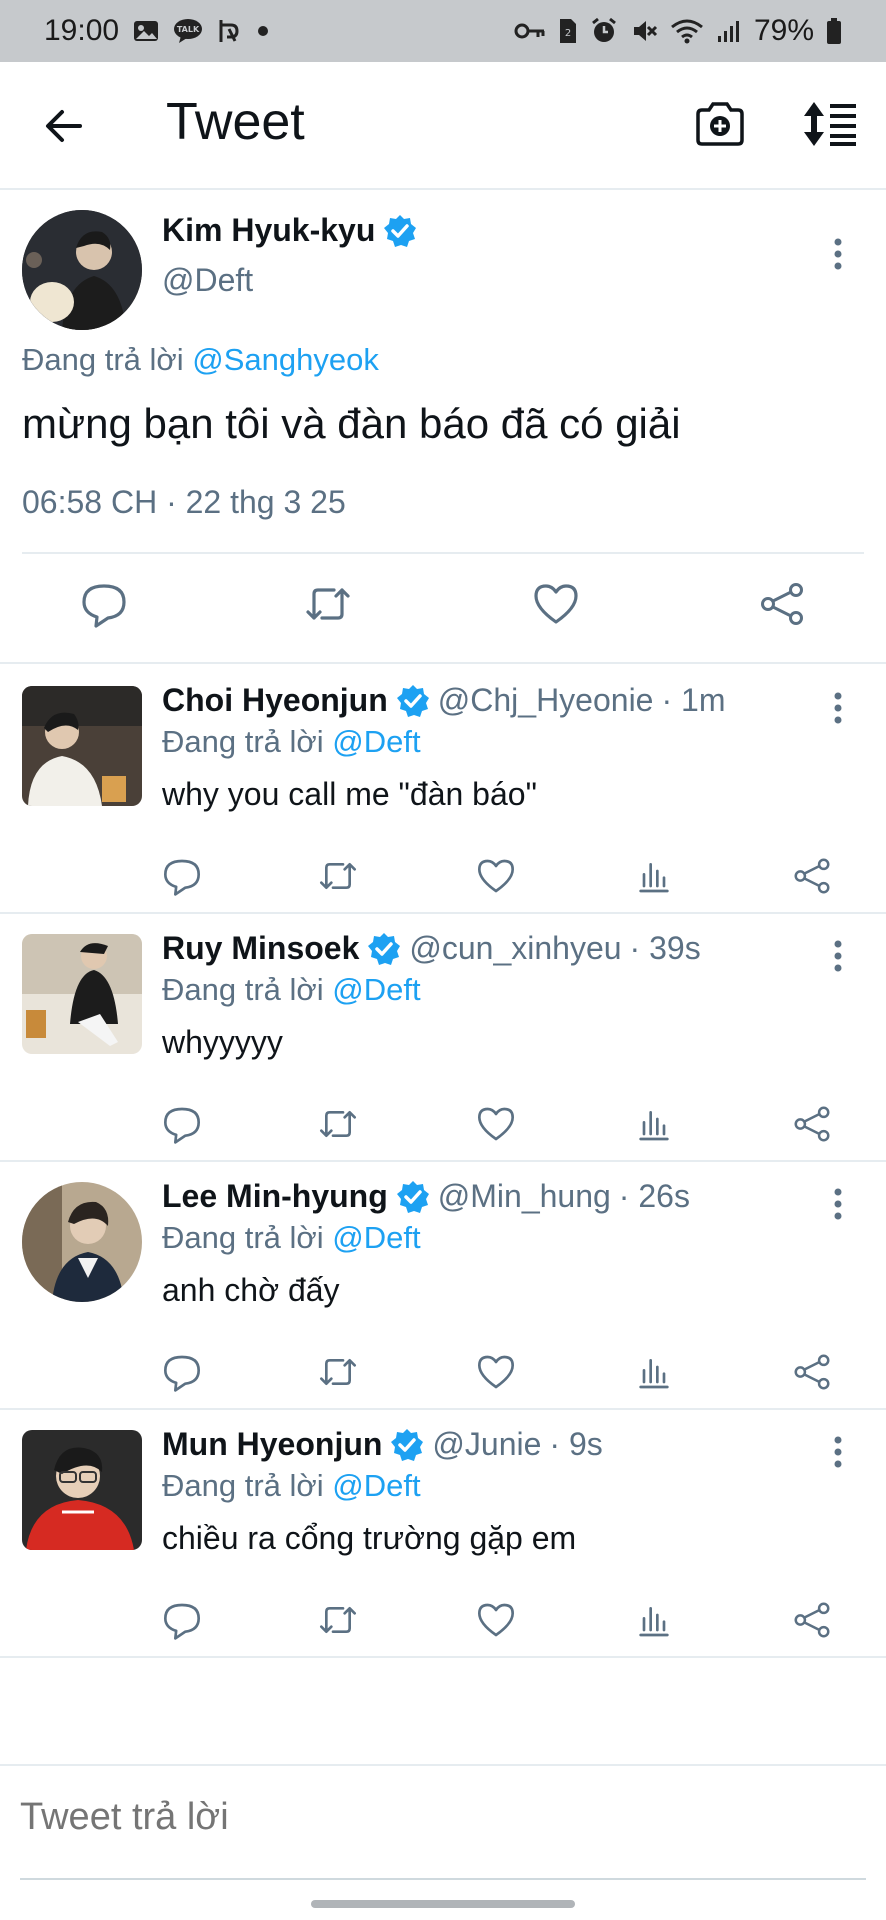 This screenshot has height=1920, width=886. I want to click on status-time: 19:00, so click(82, 30).